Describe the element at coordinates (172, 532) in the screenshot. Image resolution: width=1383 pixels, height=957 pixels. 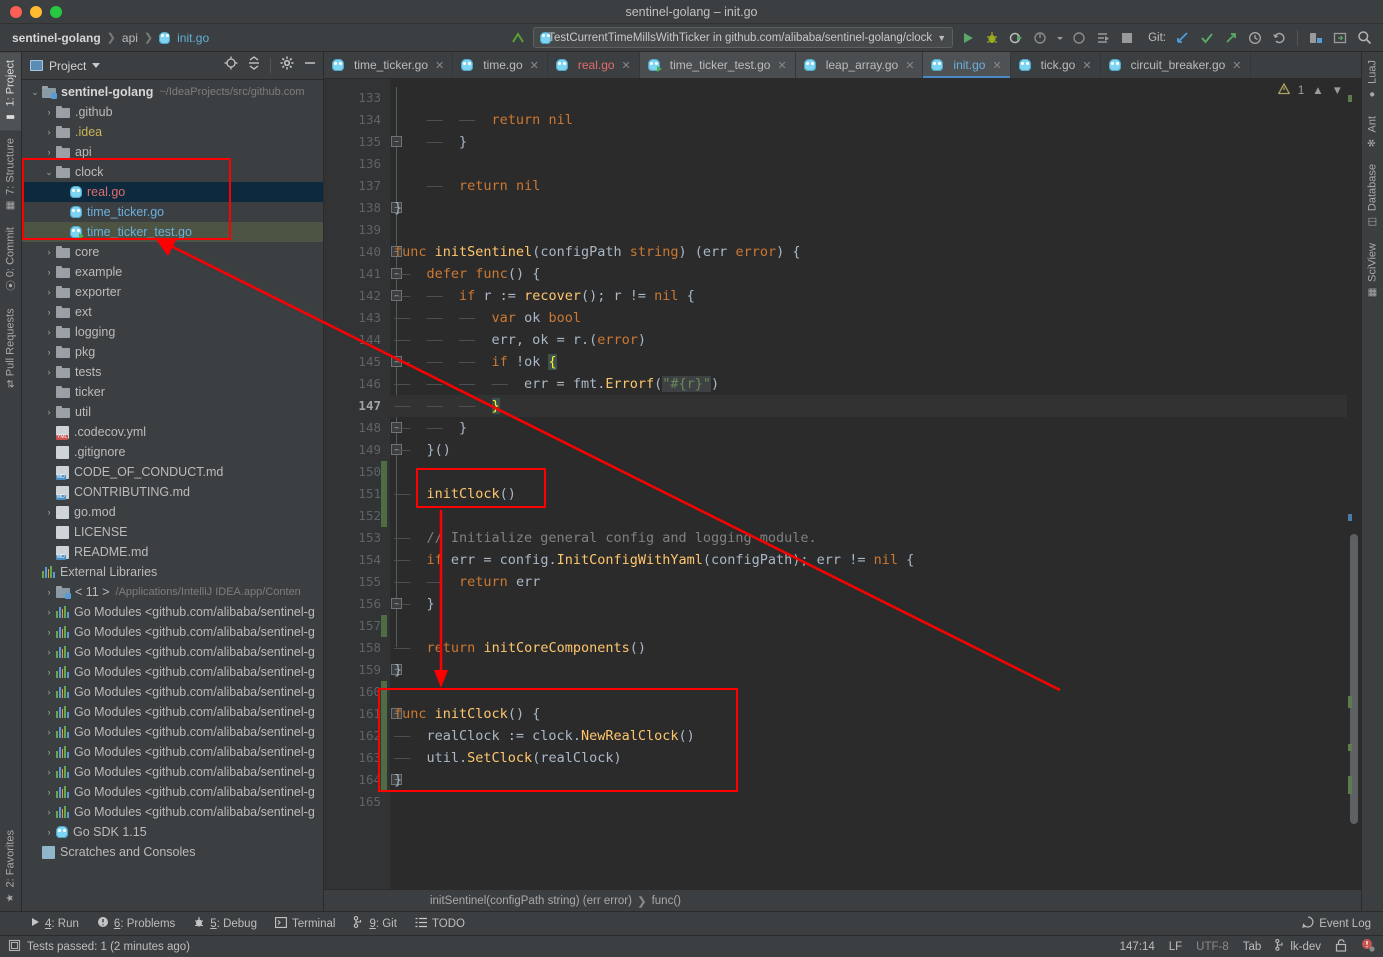
I see `tree-item: LICENSE` at that location.